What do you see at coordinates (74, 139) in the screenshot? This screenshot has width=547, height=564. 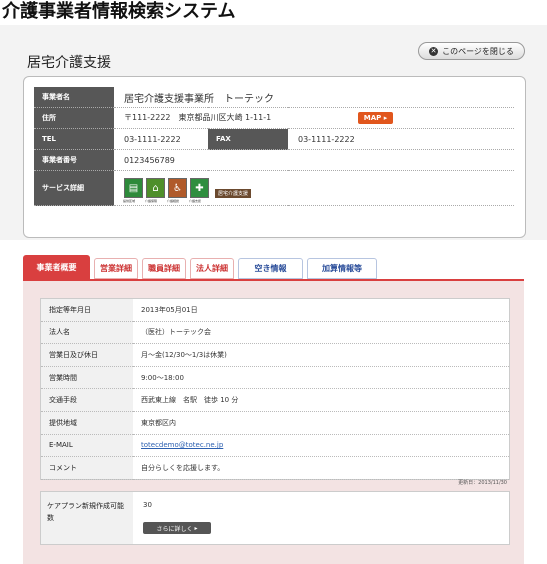 I see `tel-label: TEL` at bounding box center [74, 139].